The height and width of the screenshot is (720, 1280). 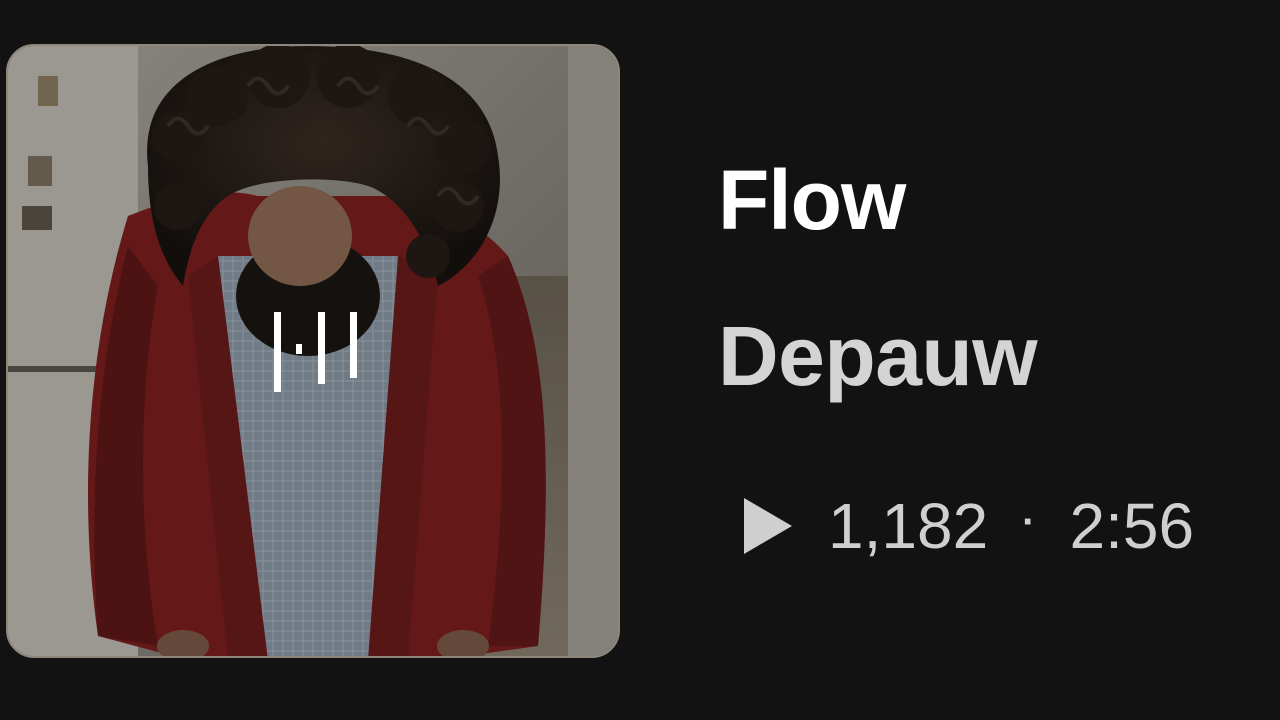 I want to click on track-title: Flow, so click(x=998, y=200).